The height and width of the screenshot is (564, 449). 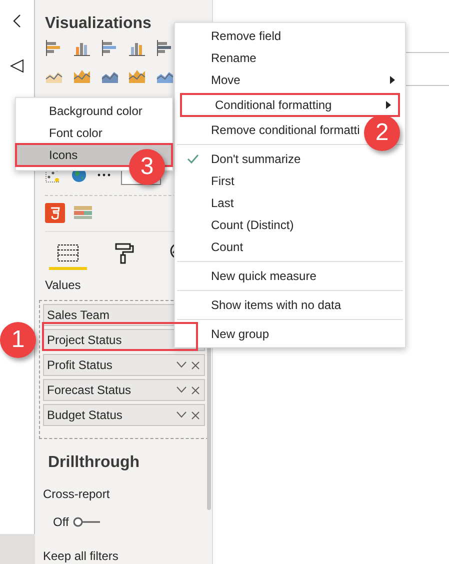 I want to click on field-name: Forecast Status, so click(x=89, y=390).